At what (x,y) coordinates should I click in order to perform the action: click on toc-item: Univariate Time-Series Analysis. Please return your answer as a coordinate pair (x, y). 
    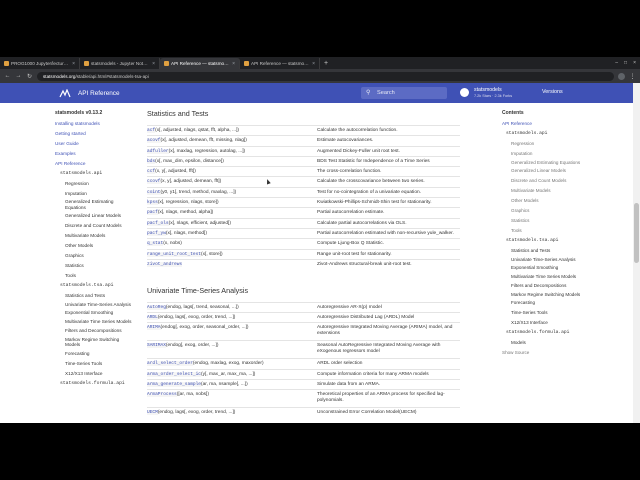
    Looking at the image, I should click on (566, 260).